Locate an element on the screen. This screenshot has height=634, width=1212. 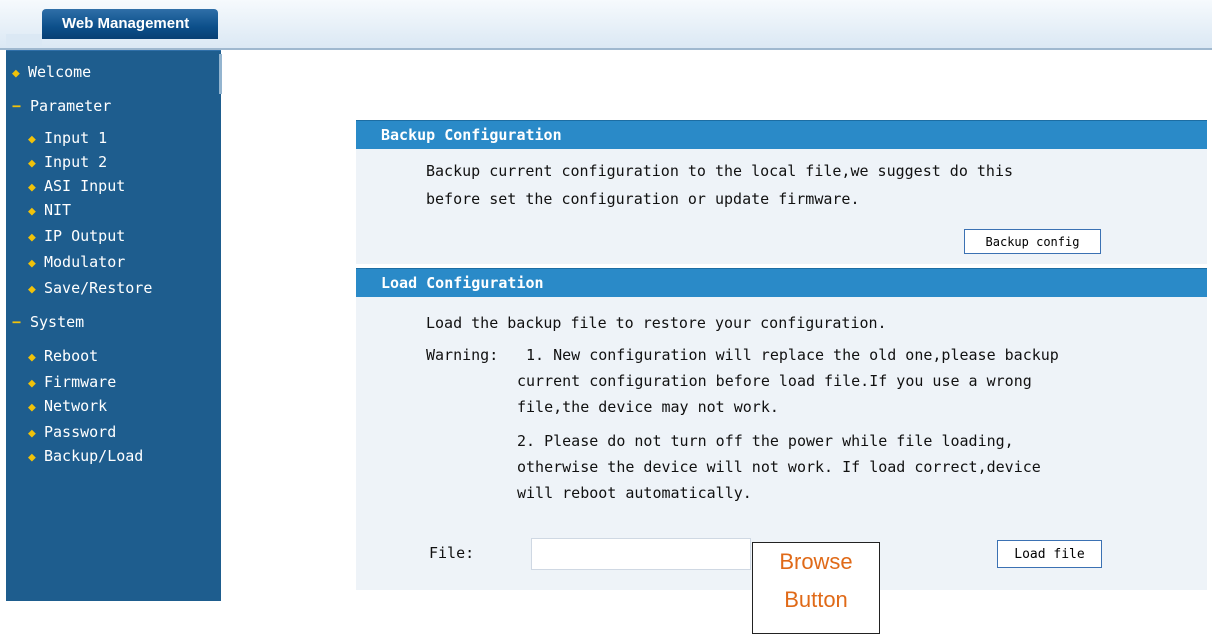
sidebar-group-label: Parameter is located at coordinates (71, 106).